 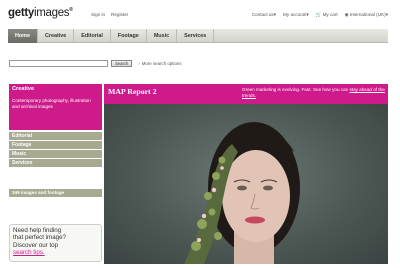 I want to click on contact-link: Contact us▾, so click(x=264, y=15).